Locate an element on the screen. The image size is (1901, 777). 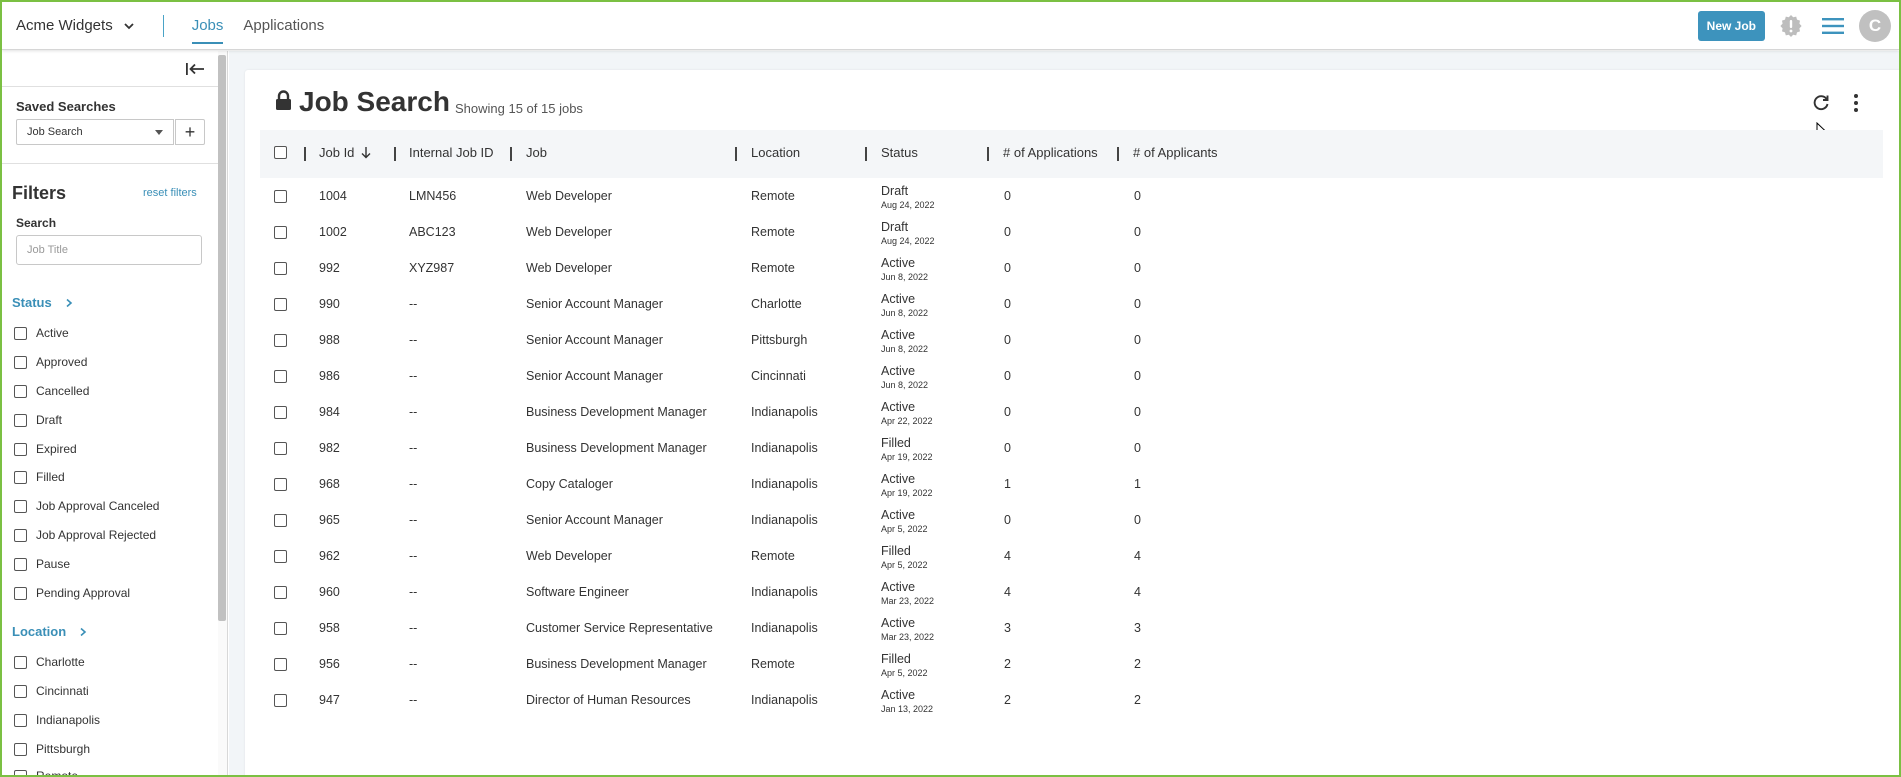
status-filter-option: Job Approval Rejected is located at coordinates (85, 535).